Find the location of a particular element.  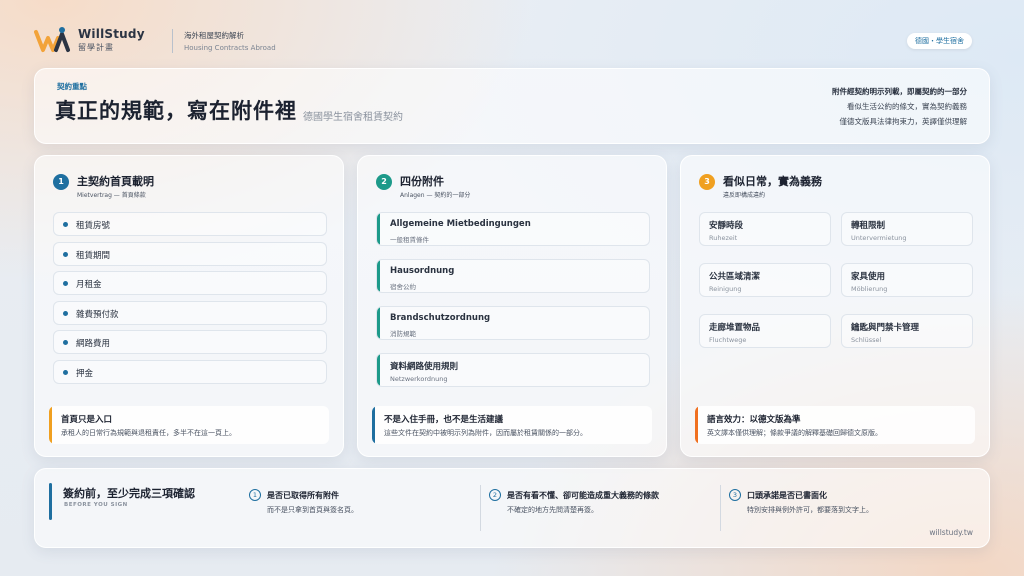

location-tag: 德國・學生宿舍 is located at coordinates (939, 41).